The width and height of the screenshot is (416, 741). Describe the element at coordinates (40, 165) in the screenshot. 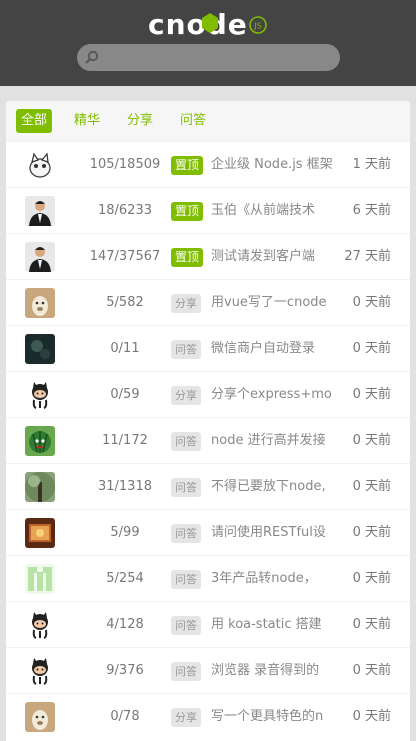

I see `cat-avatar` at that location.